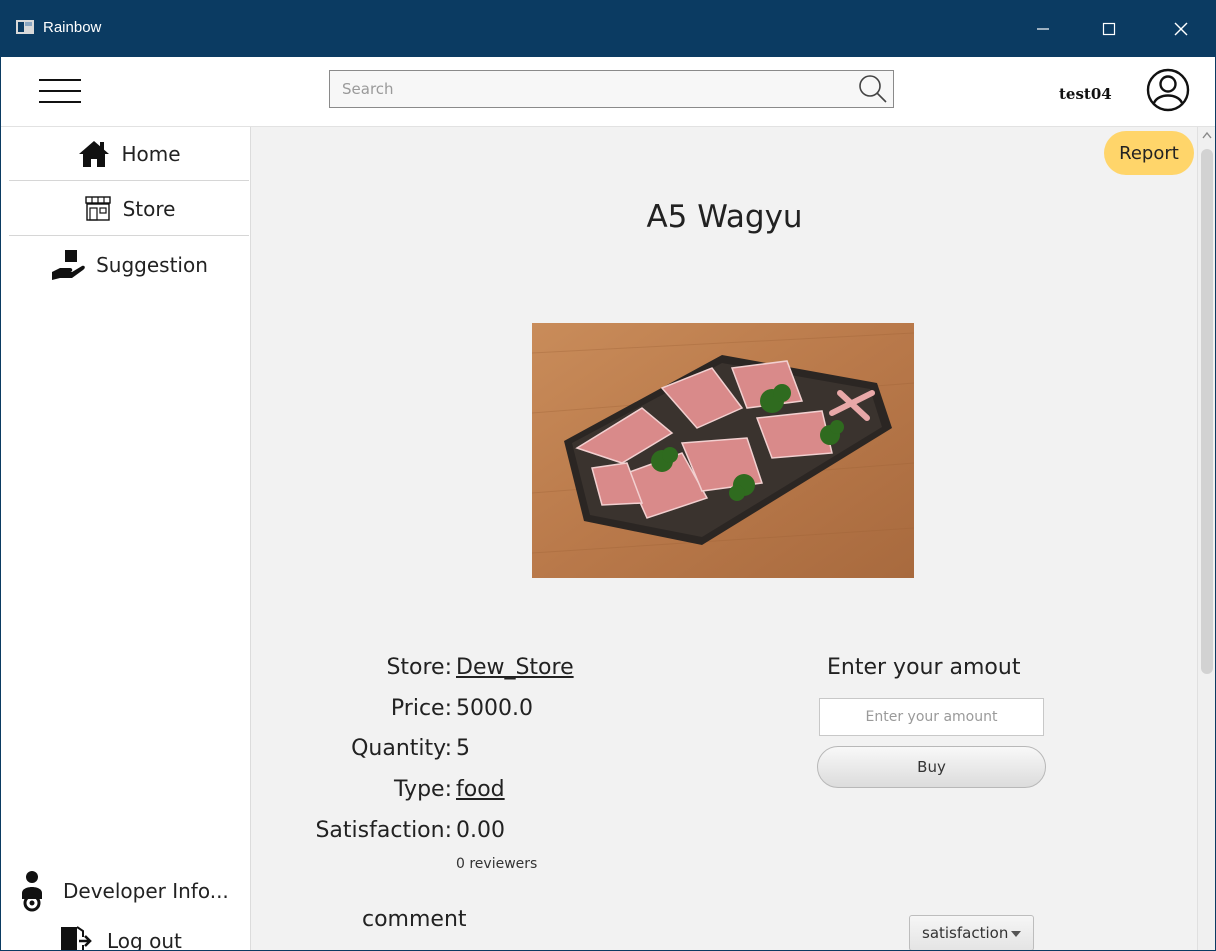 The height and width of the screenshot is (951, 1216). Describe the element at coordinates (480, 830) in the screenshot. I see `satisfaction-value: 0.00` at that location.